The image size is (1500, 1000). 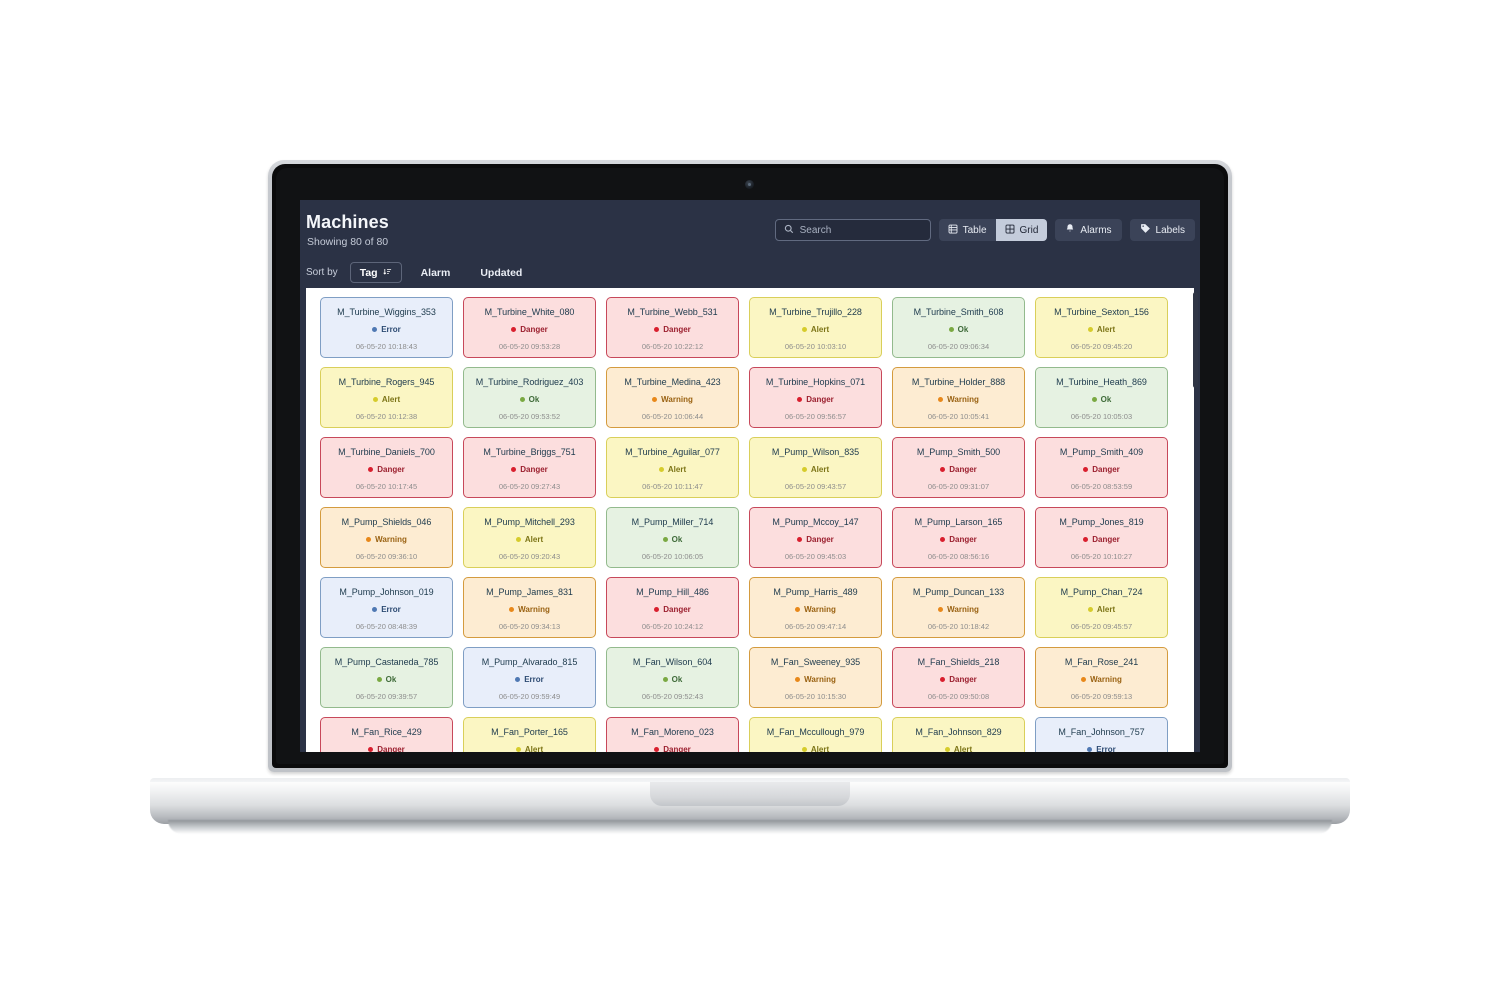 What do you see at coordinates (672, 734) in the screenshot?
I see `machine-card: M_Fan_Moreno_023 Danger` at bounding box center [672, 734].